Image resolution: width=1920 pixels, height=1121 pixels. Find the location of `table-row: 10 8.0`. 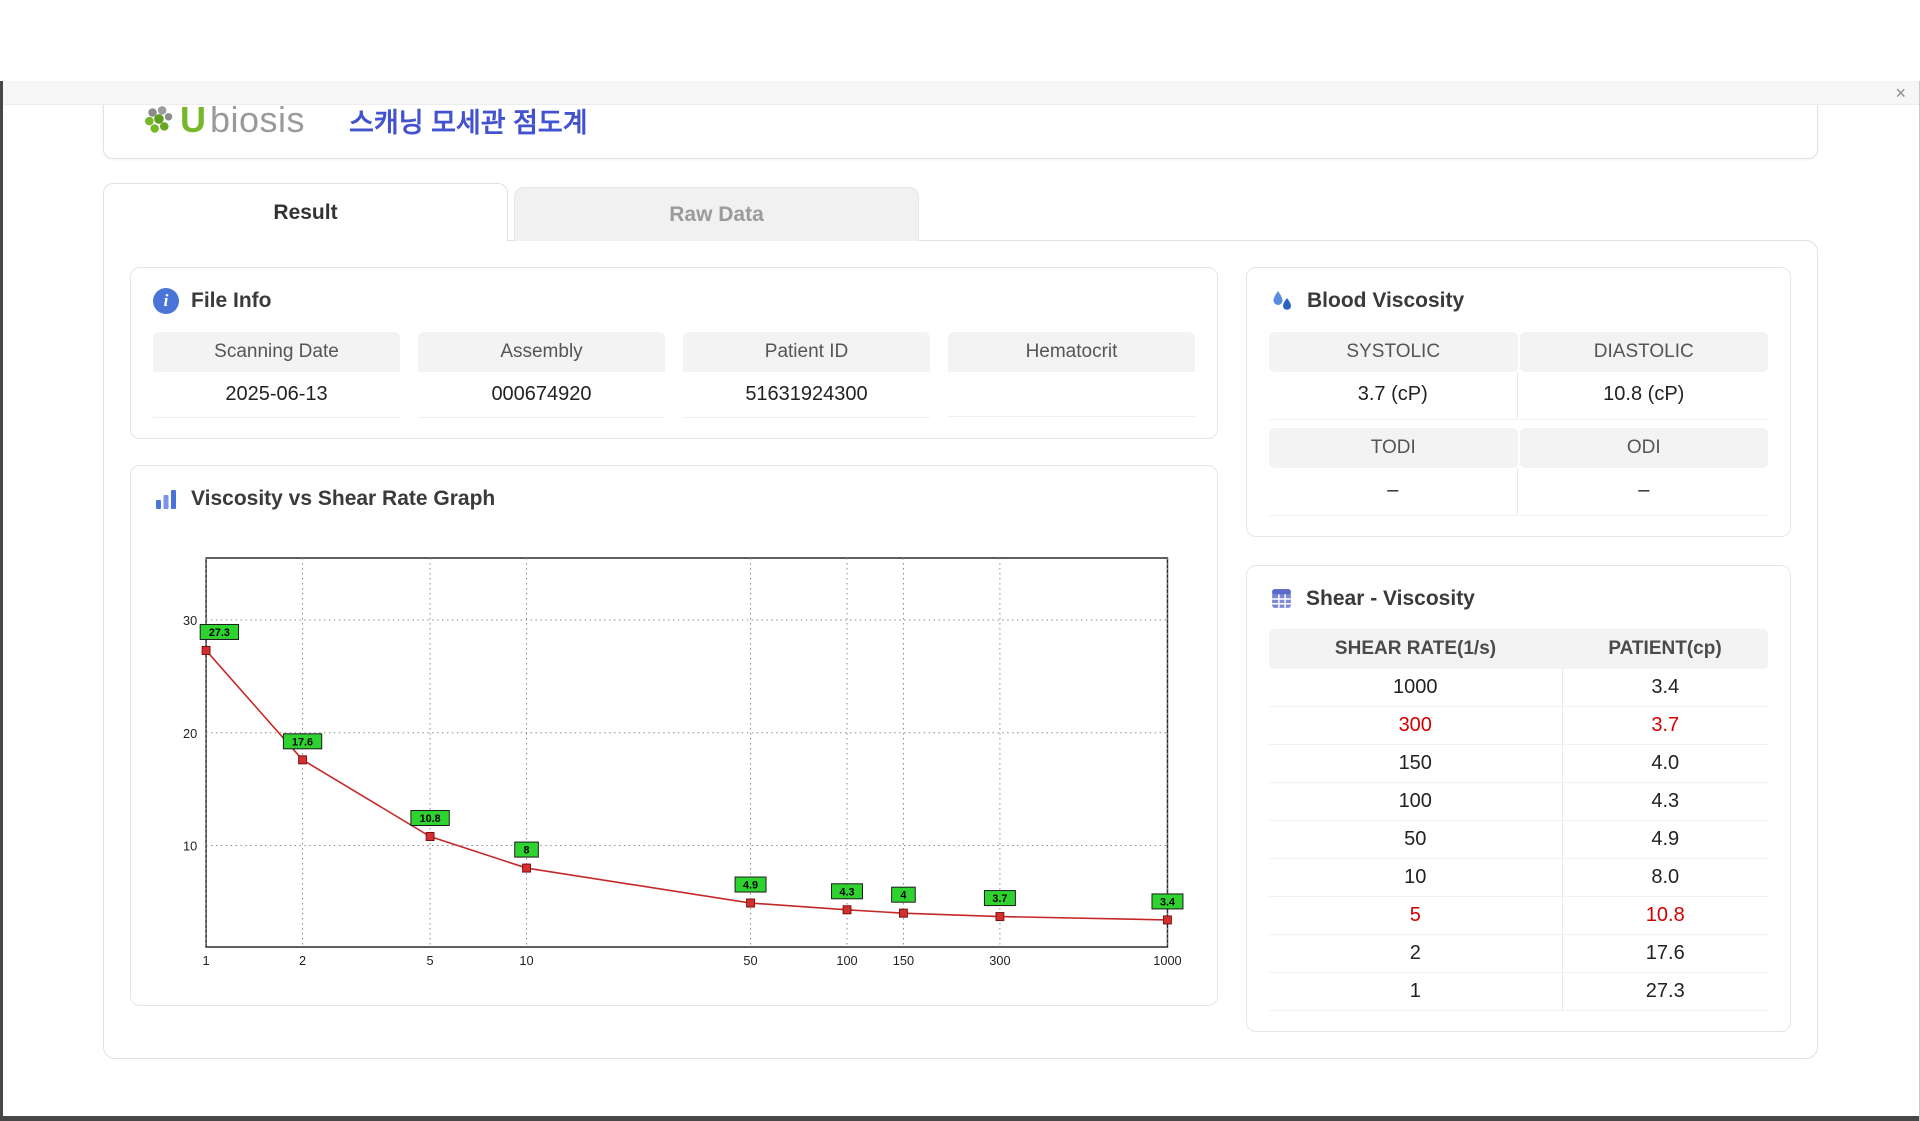

table-row: 10 8.0 is located at coordinates (1518, 877).